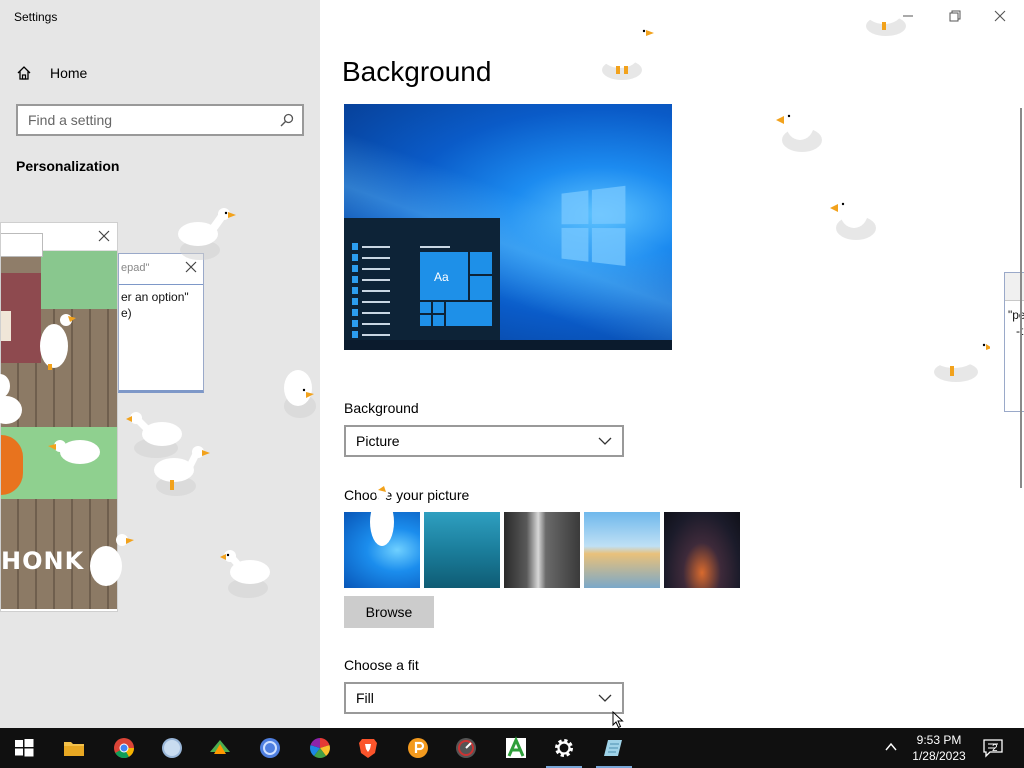 The height and width of the screenshot is (768, 1024). What do you see at coordinates (270, 748) in the screenshot?
I see `circle-app-icon` at bounding box center [270, 748].